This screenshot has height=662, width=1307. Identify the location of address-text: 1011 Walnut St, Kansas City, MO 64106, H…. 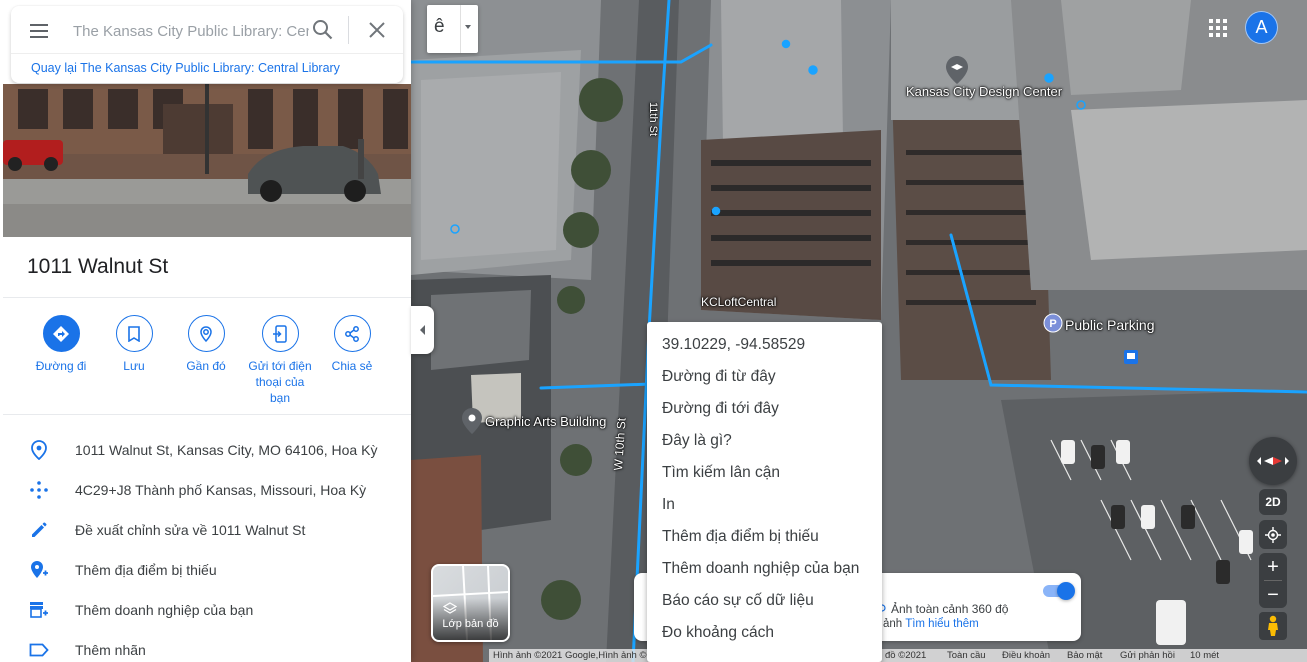
(226, 450).